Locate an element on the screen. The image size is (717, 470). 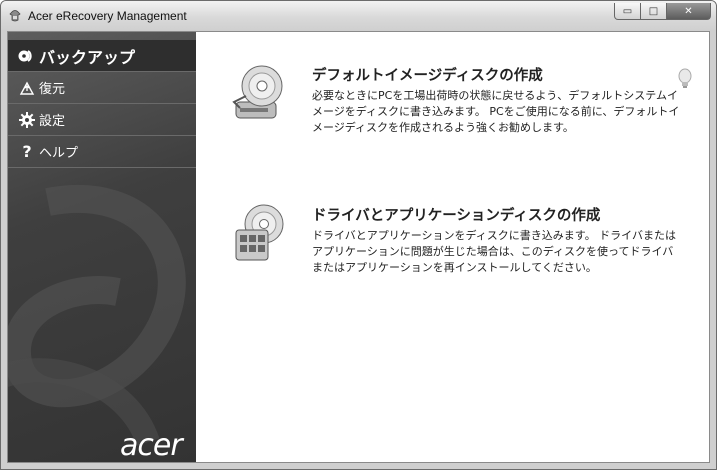
gear-icon is located at coordinates (27, 120).